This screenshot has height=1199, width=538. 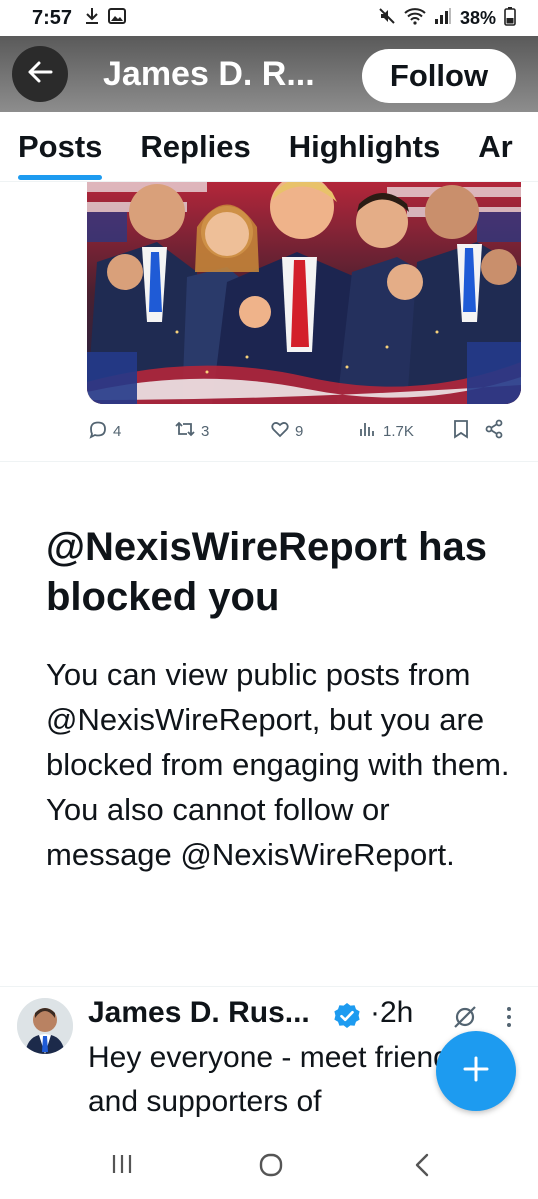 I want to click on tab-replies: Replies, so click(x=195, y=146).